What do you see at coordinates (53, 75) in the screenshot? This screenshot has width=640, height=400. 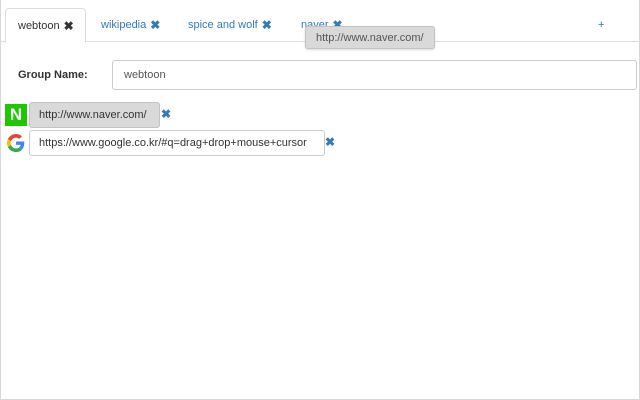 I see `group-name-label: Group Name:` at bounding box center [53, 75].